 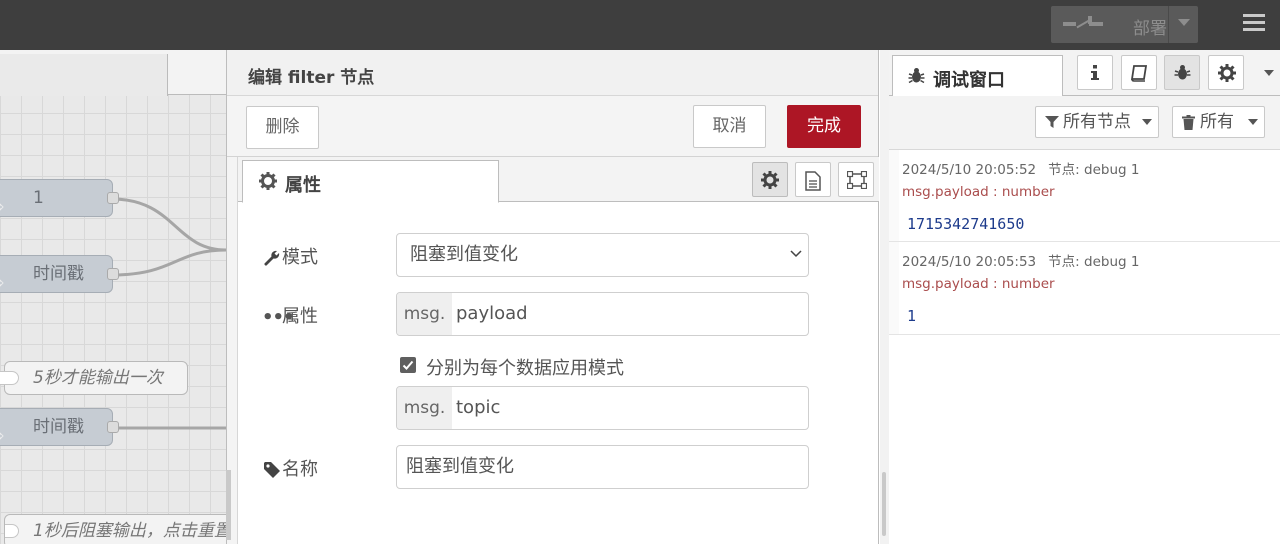 I want to click on done-button: 完成, so click(x=824, y=126).